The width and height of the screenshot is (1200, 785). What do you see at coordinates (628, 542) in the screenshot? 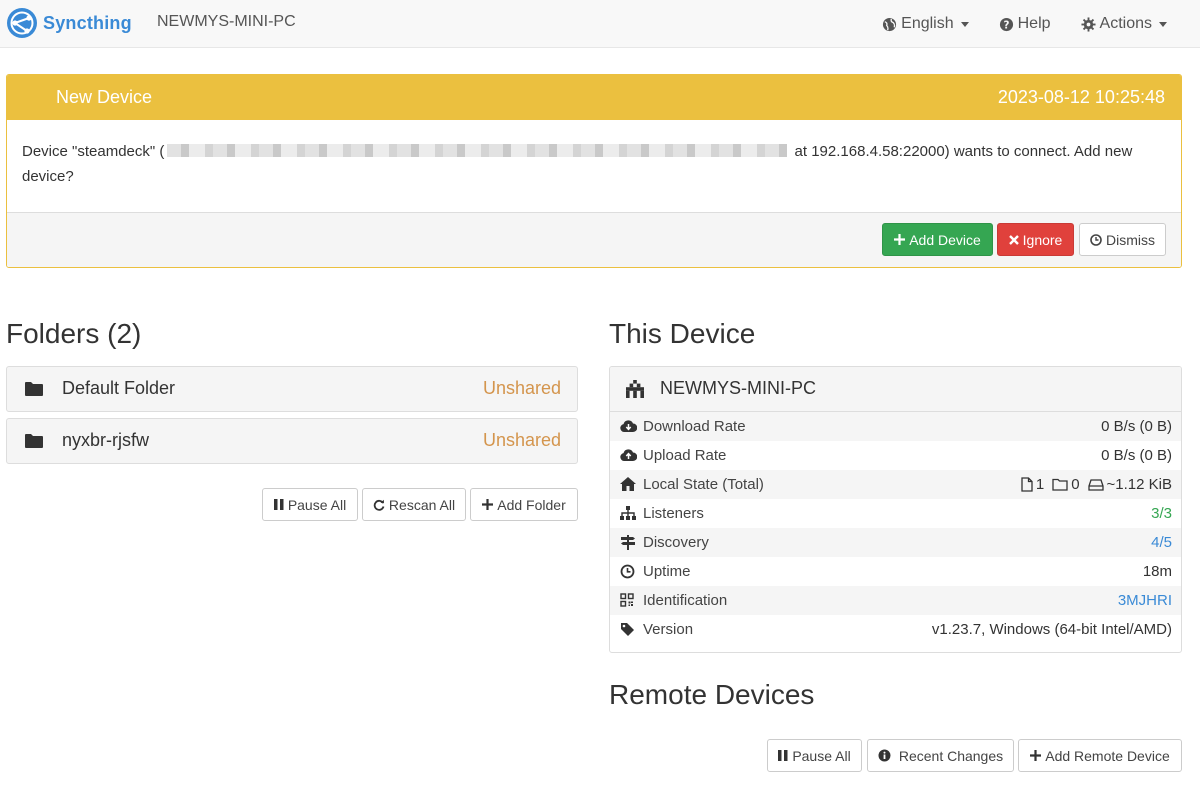
I see `signpost-icon` at bounding box center [628, 542].